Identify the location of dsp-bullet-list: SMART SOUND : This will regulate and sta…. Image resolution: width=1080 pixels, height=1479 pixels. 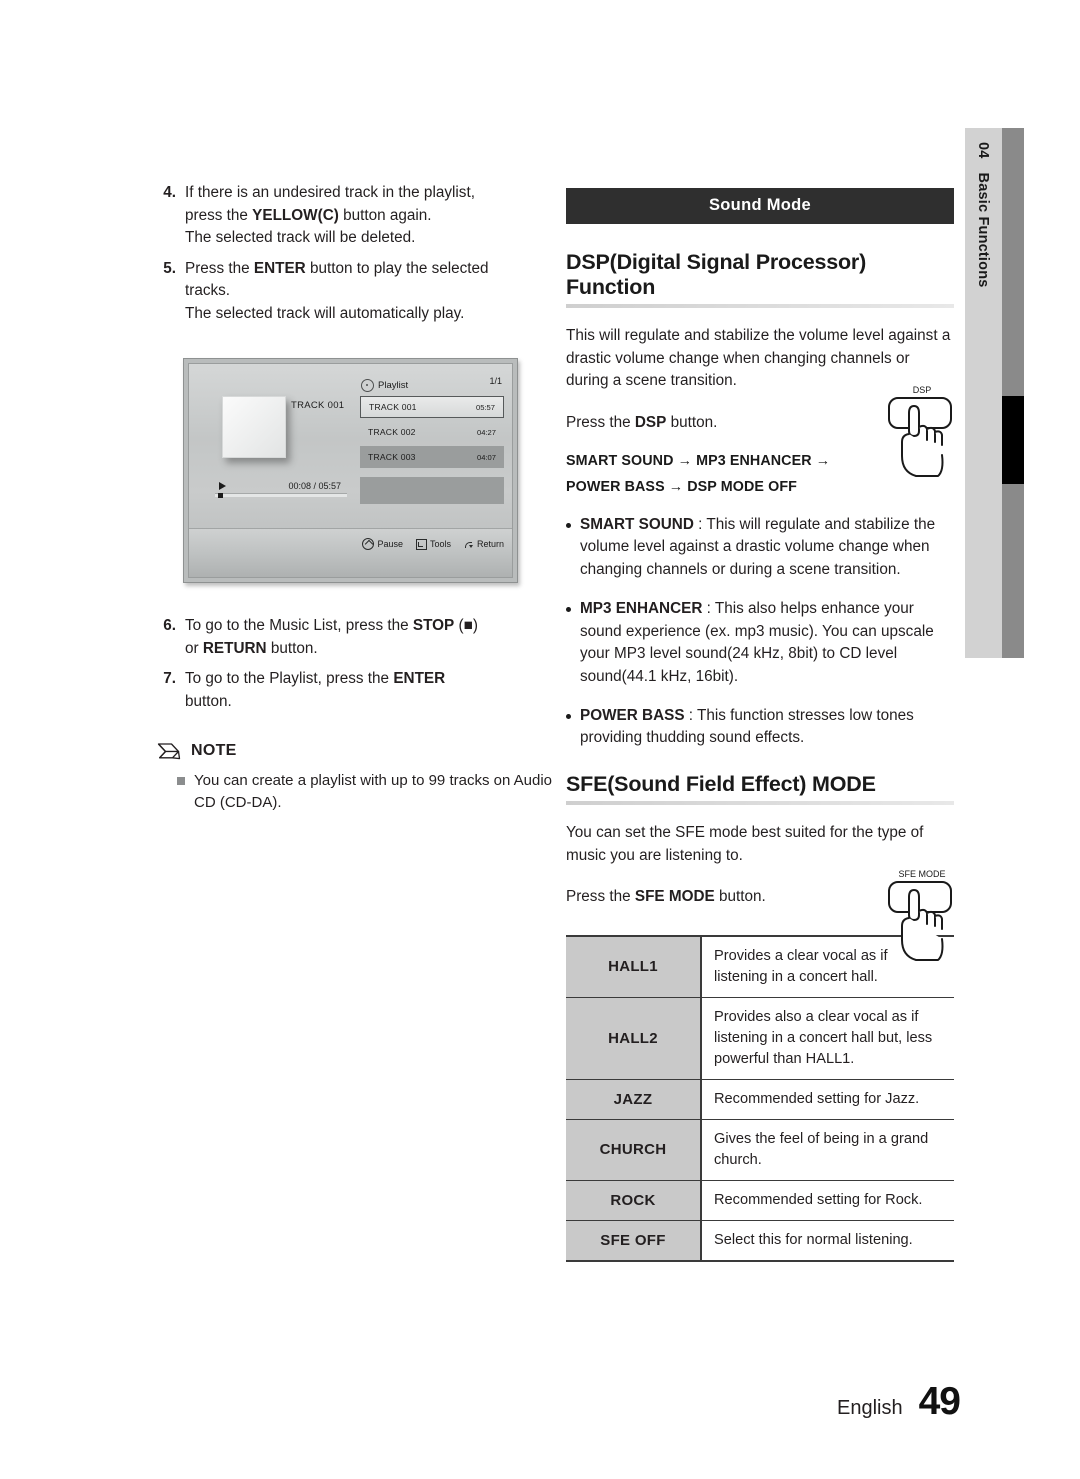
(760, 632).